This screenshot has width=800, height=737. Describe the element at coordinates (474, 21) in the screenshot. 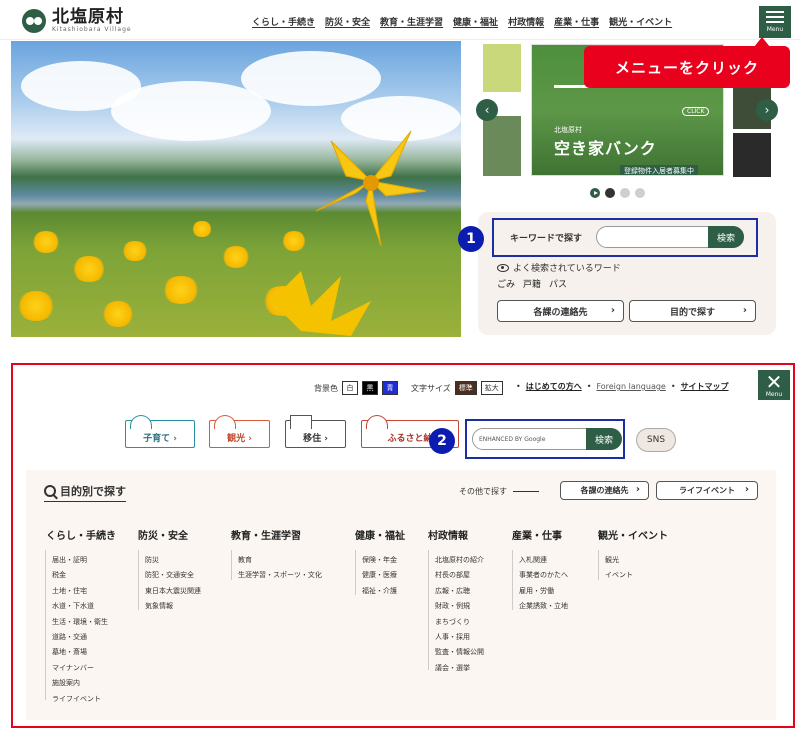

I see `nav-health: 健康・福祉` at that location.